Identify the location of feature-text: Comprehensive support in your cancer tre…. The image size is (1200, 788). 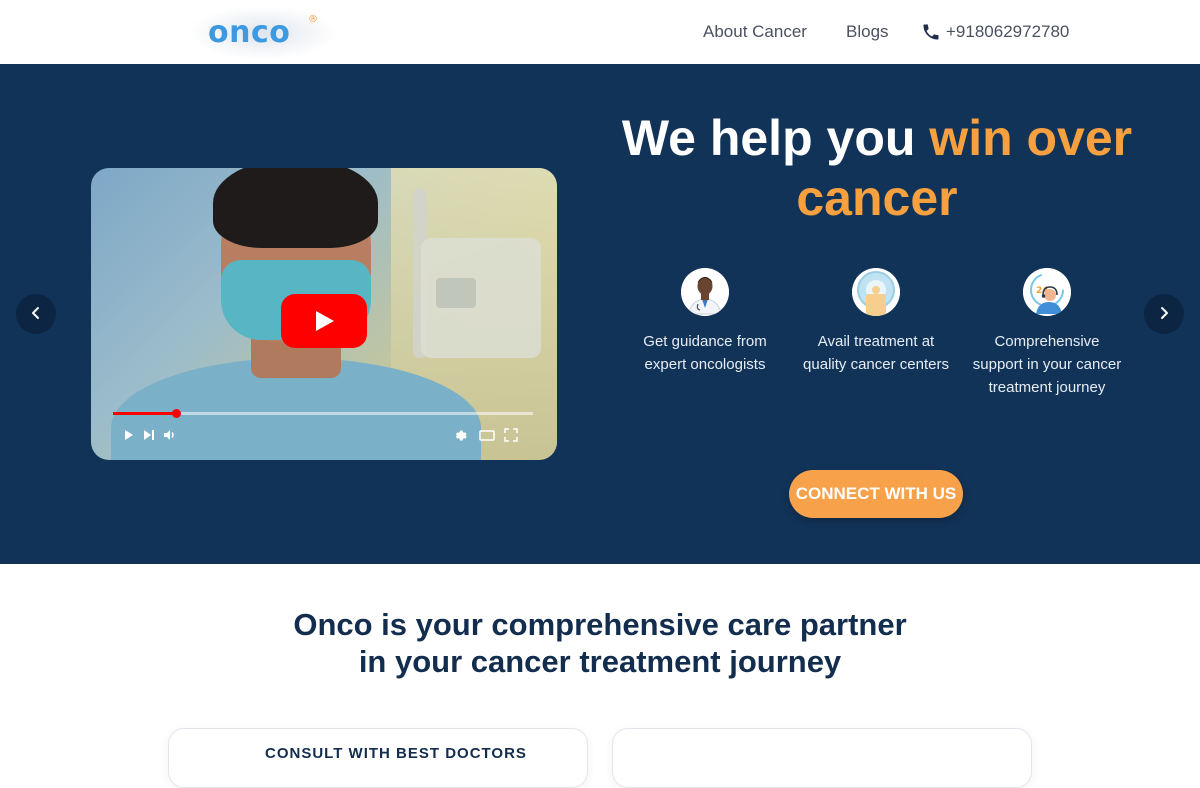
(1047, 364).